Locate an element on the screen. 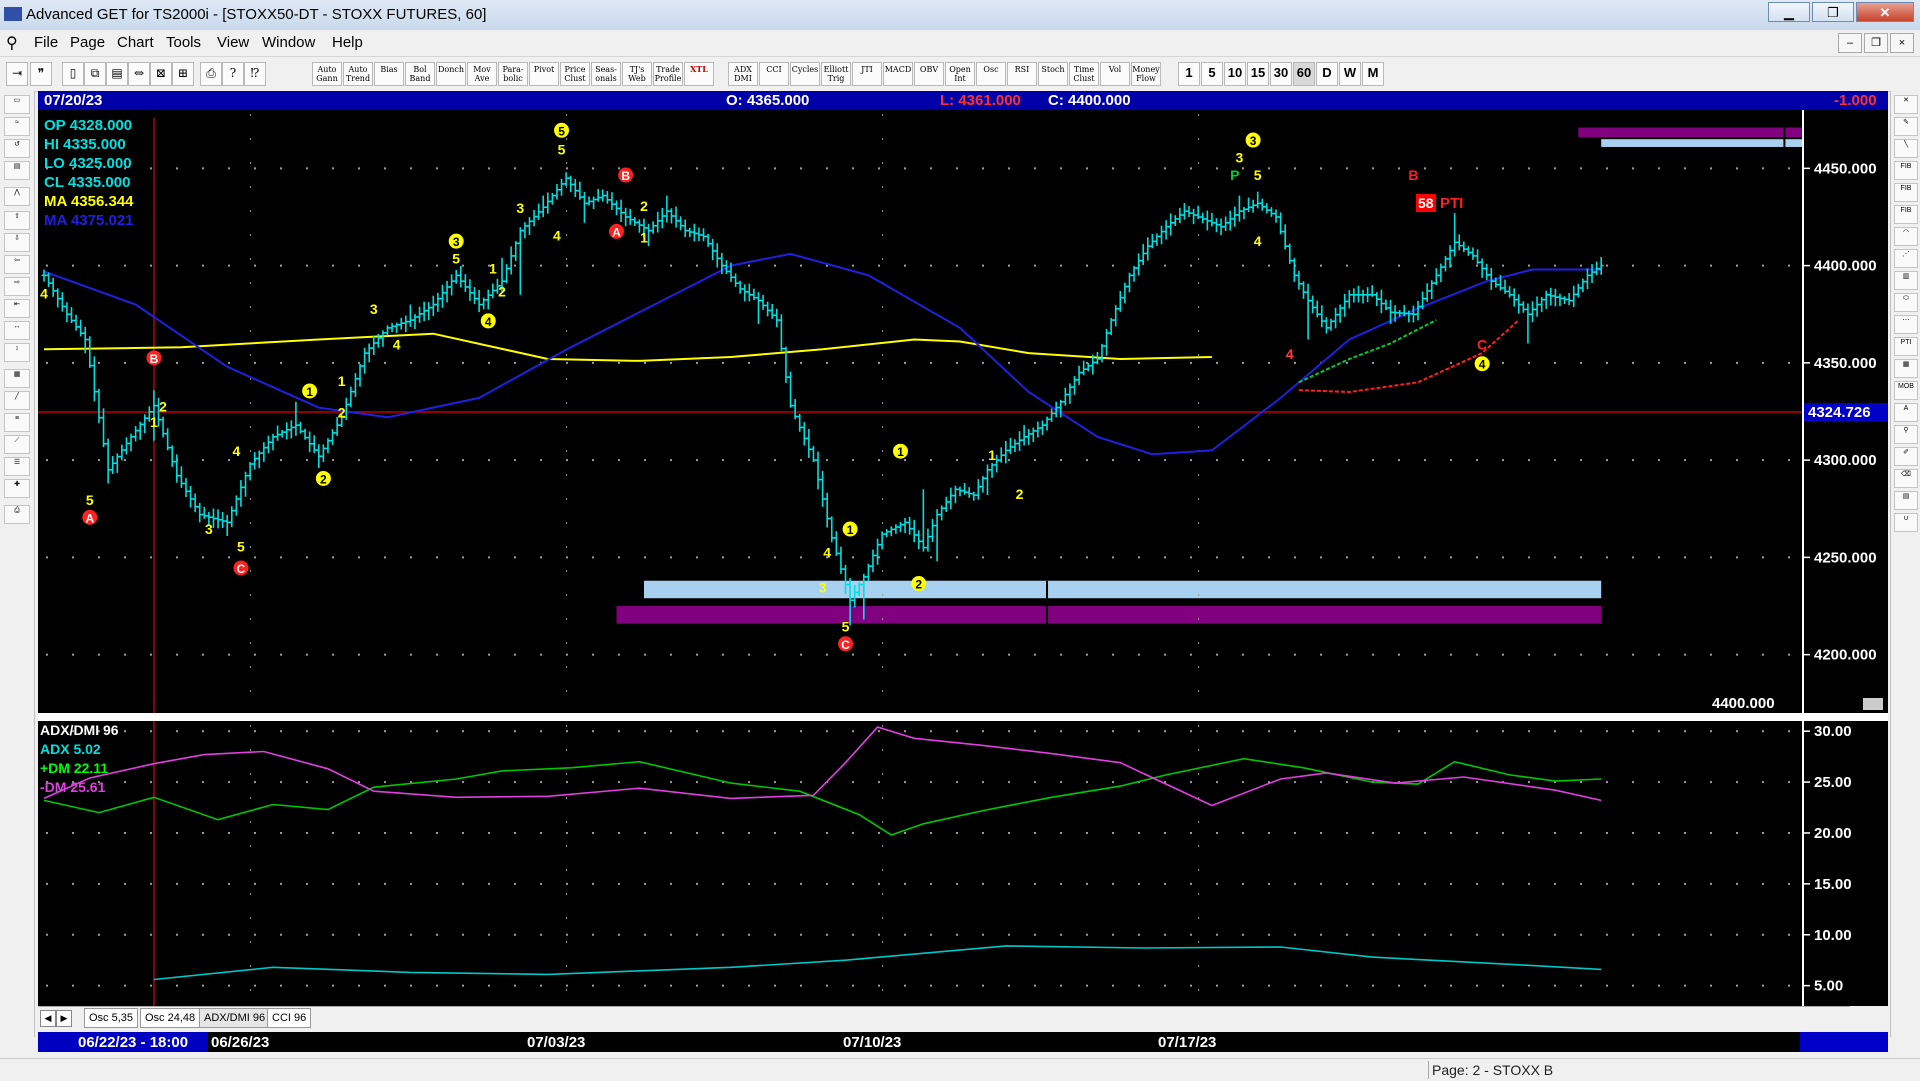 The height and width of the screenshot is (1081, 1920). menu-file: File is located at coordinates (46, 42).